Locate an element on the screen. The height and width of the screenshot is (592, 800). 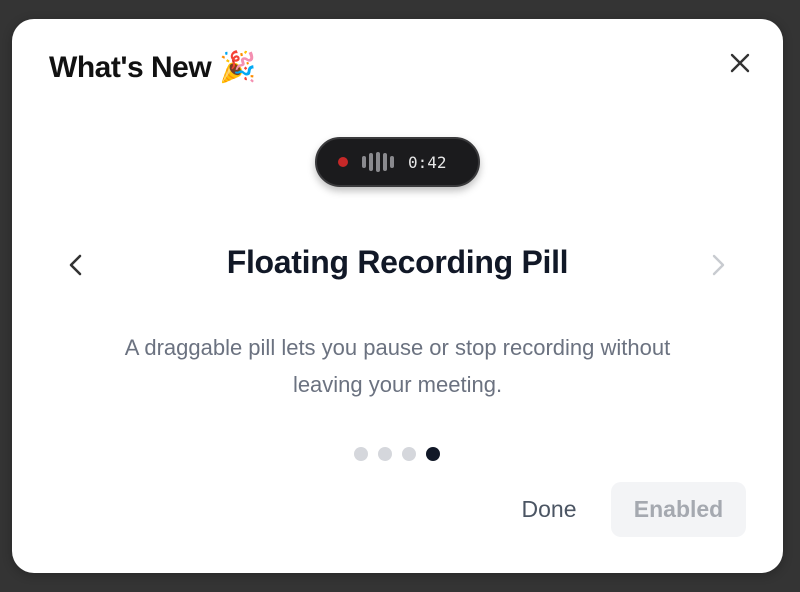
chevron-right-icon is located at coordinates (718, 265).